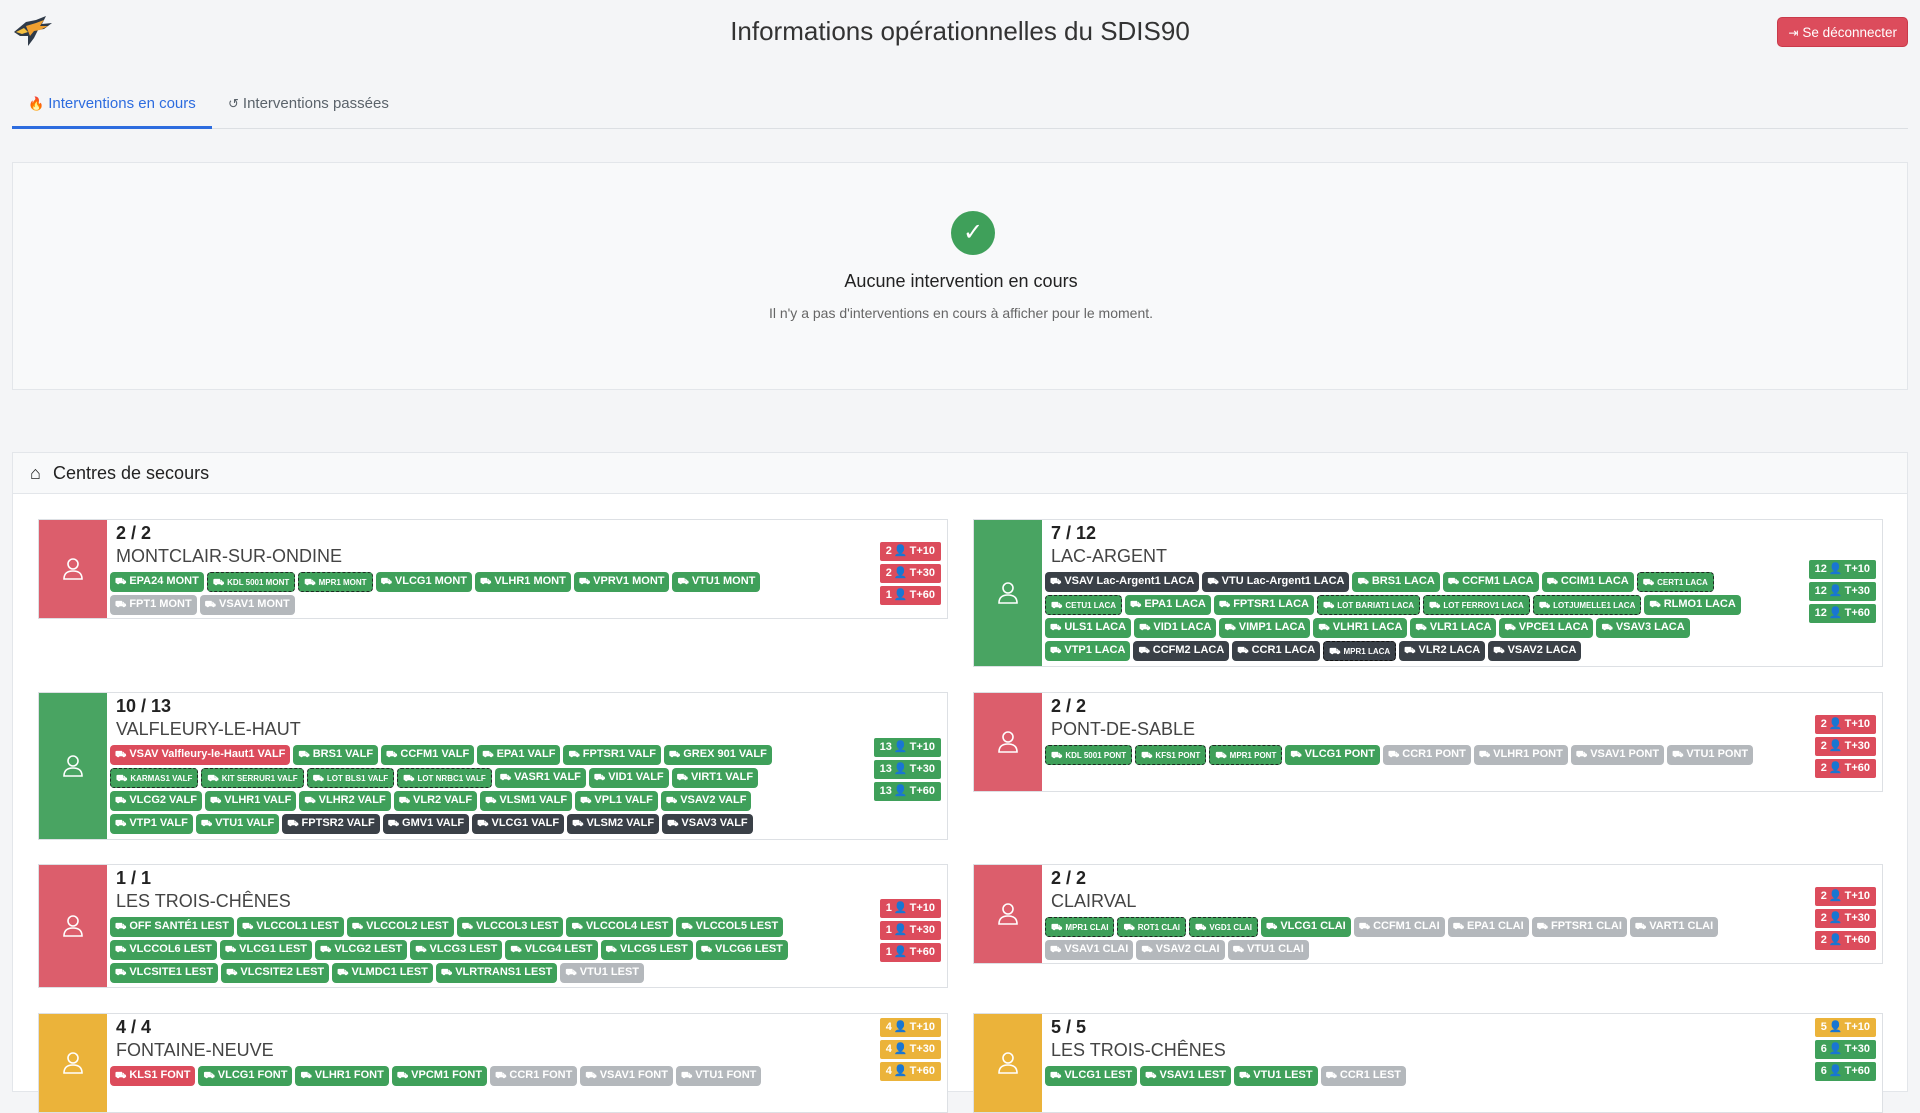 This screenshot has width=1920, height=1113. I want to click on vehicle-badge: ⛟ VLCCOL3 LEST, so click(510, 927).